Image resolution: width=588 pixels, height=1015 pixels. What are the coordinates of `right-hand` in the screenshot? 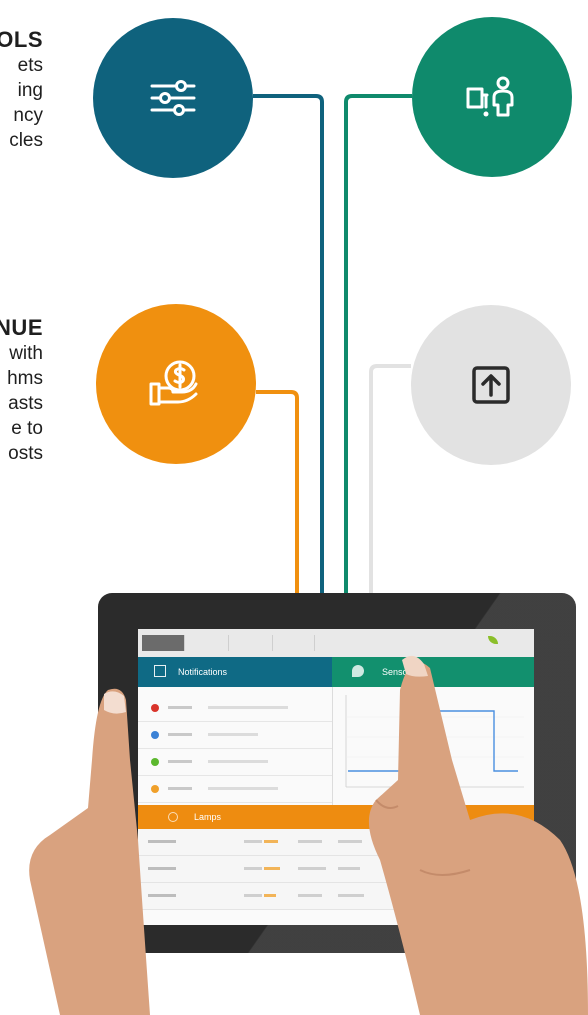 It's located at (478, 838).